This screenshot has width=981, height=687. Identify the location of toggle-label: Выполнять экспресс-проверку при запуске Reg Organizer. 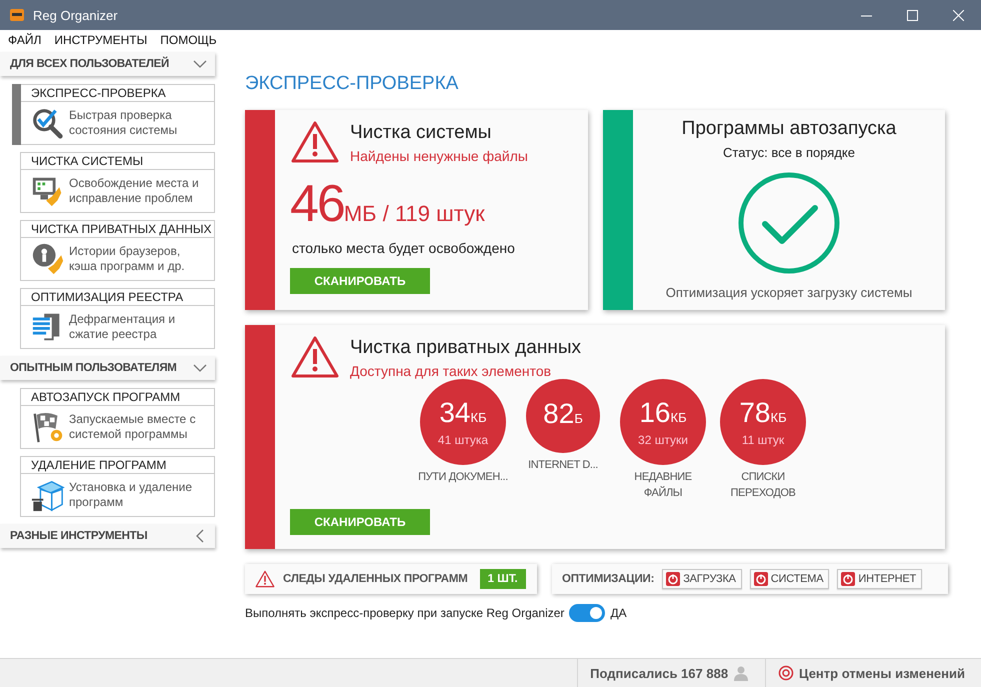
(404, 613).